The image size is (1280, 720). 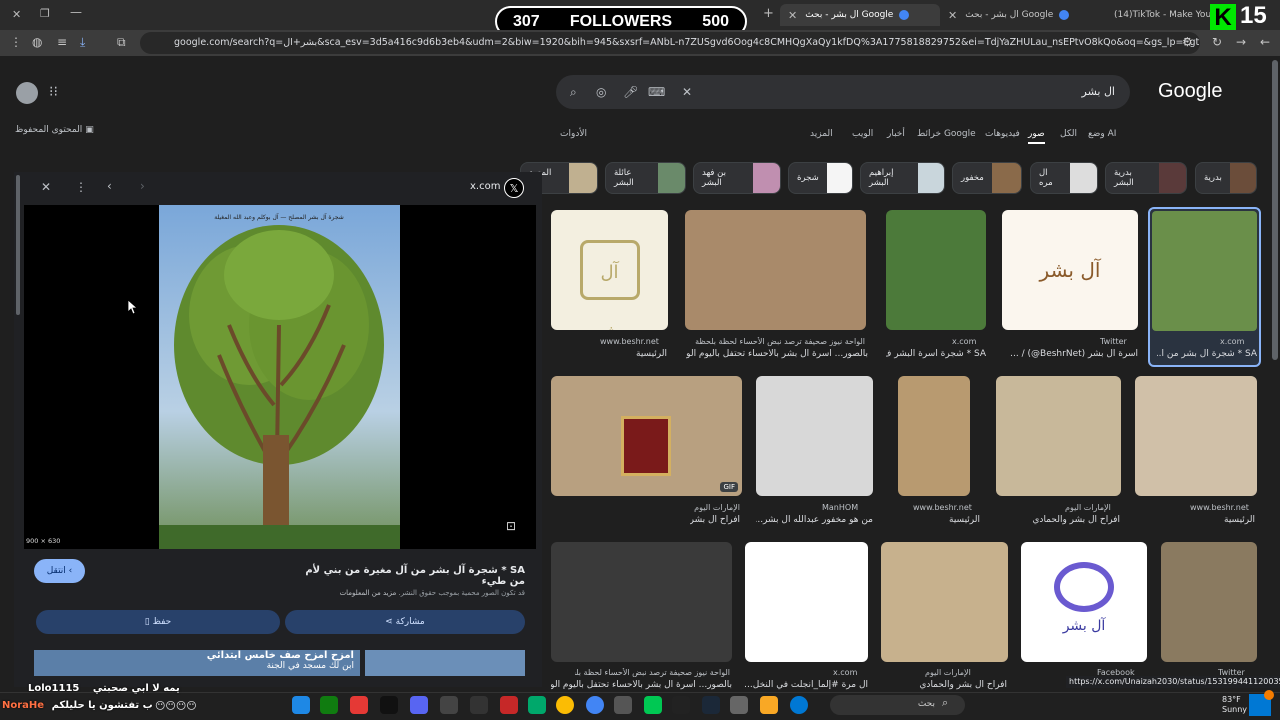 I want to click on site-settings-icon: ⚙, so click(x=1187, y=42).